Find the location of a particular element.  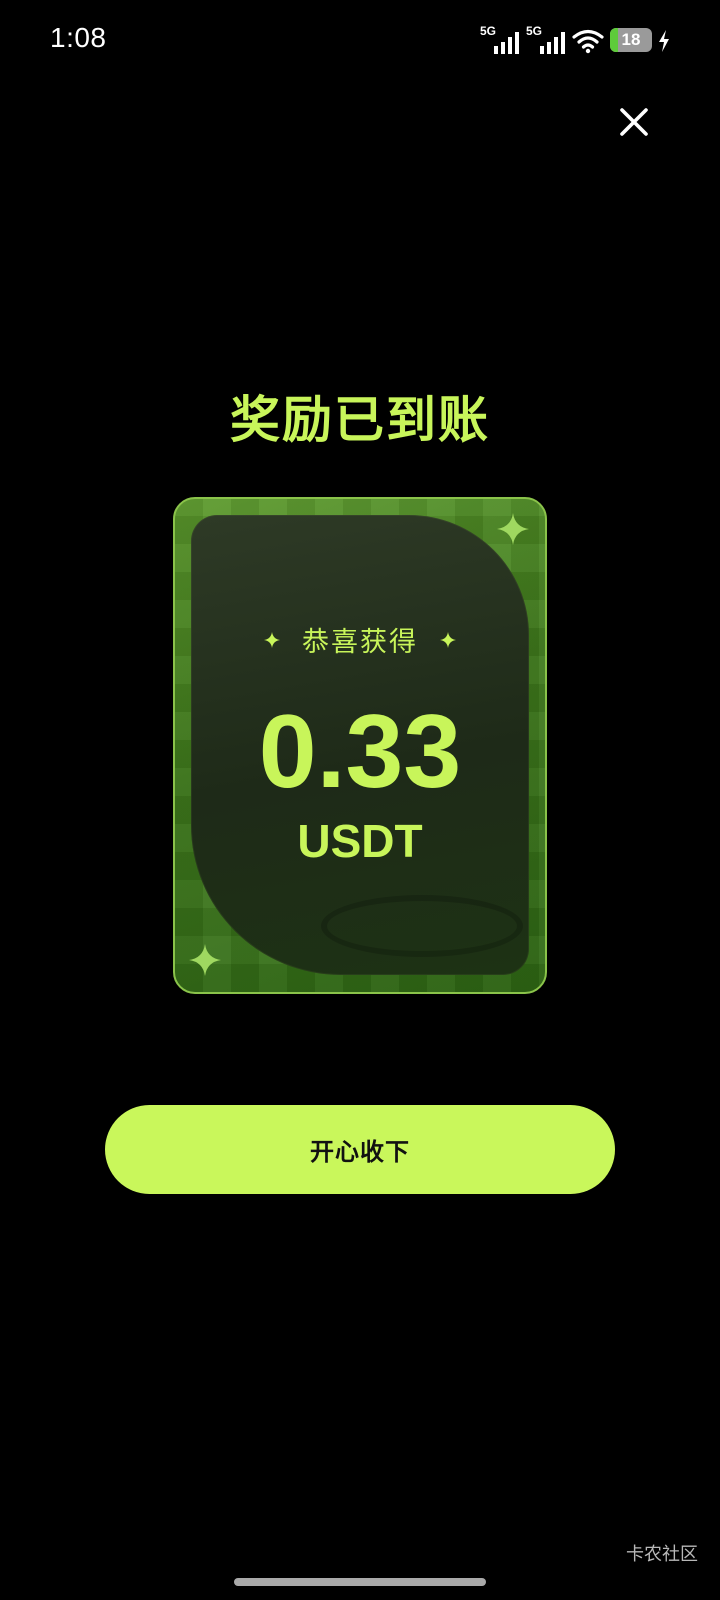

accept-button: 开心收下 is located at coordinates (360, 1149).